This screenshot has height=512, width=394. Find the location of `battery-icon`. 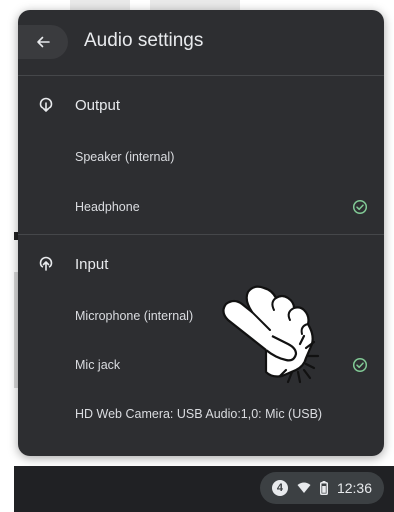

battery-icon is located at coordinates (323, 488).